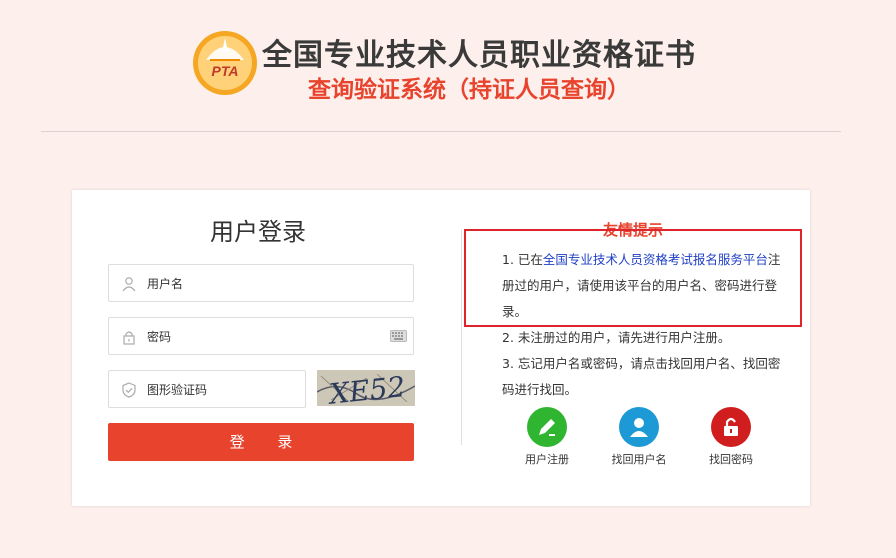 Image resolution: width=896 pixels, height=558 pixels. Describe the element at coordinates (731, 459) in the screenshot. I see `find-password-label: 找回密码` at that location.